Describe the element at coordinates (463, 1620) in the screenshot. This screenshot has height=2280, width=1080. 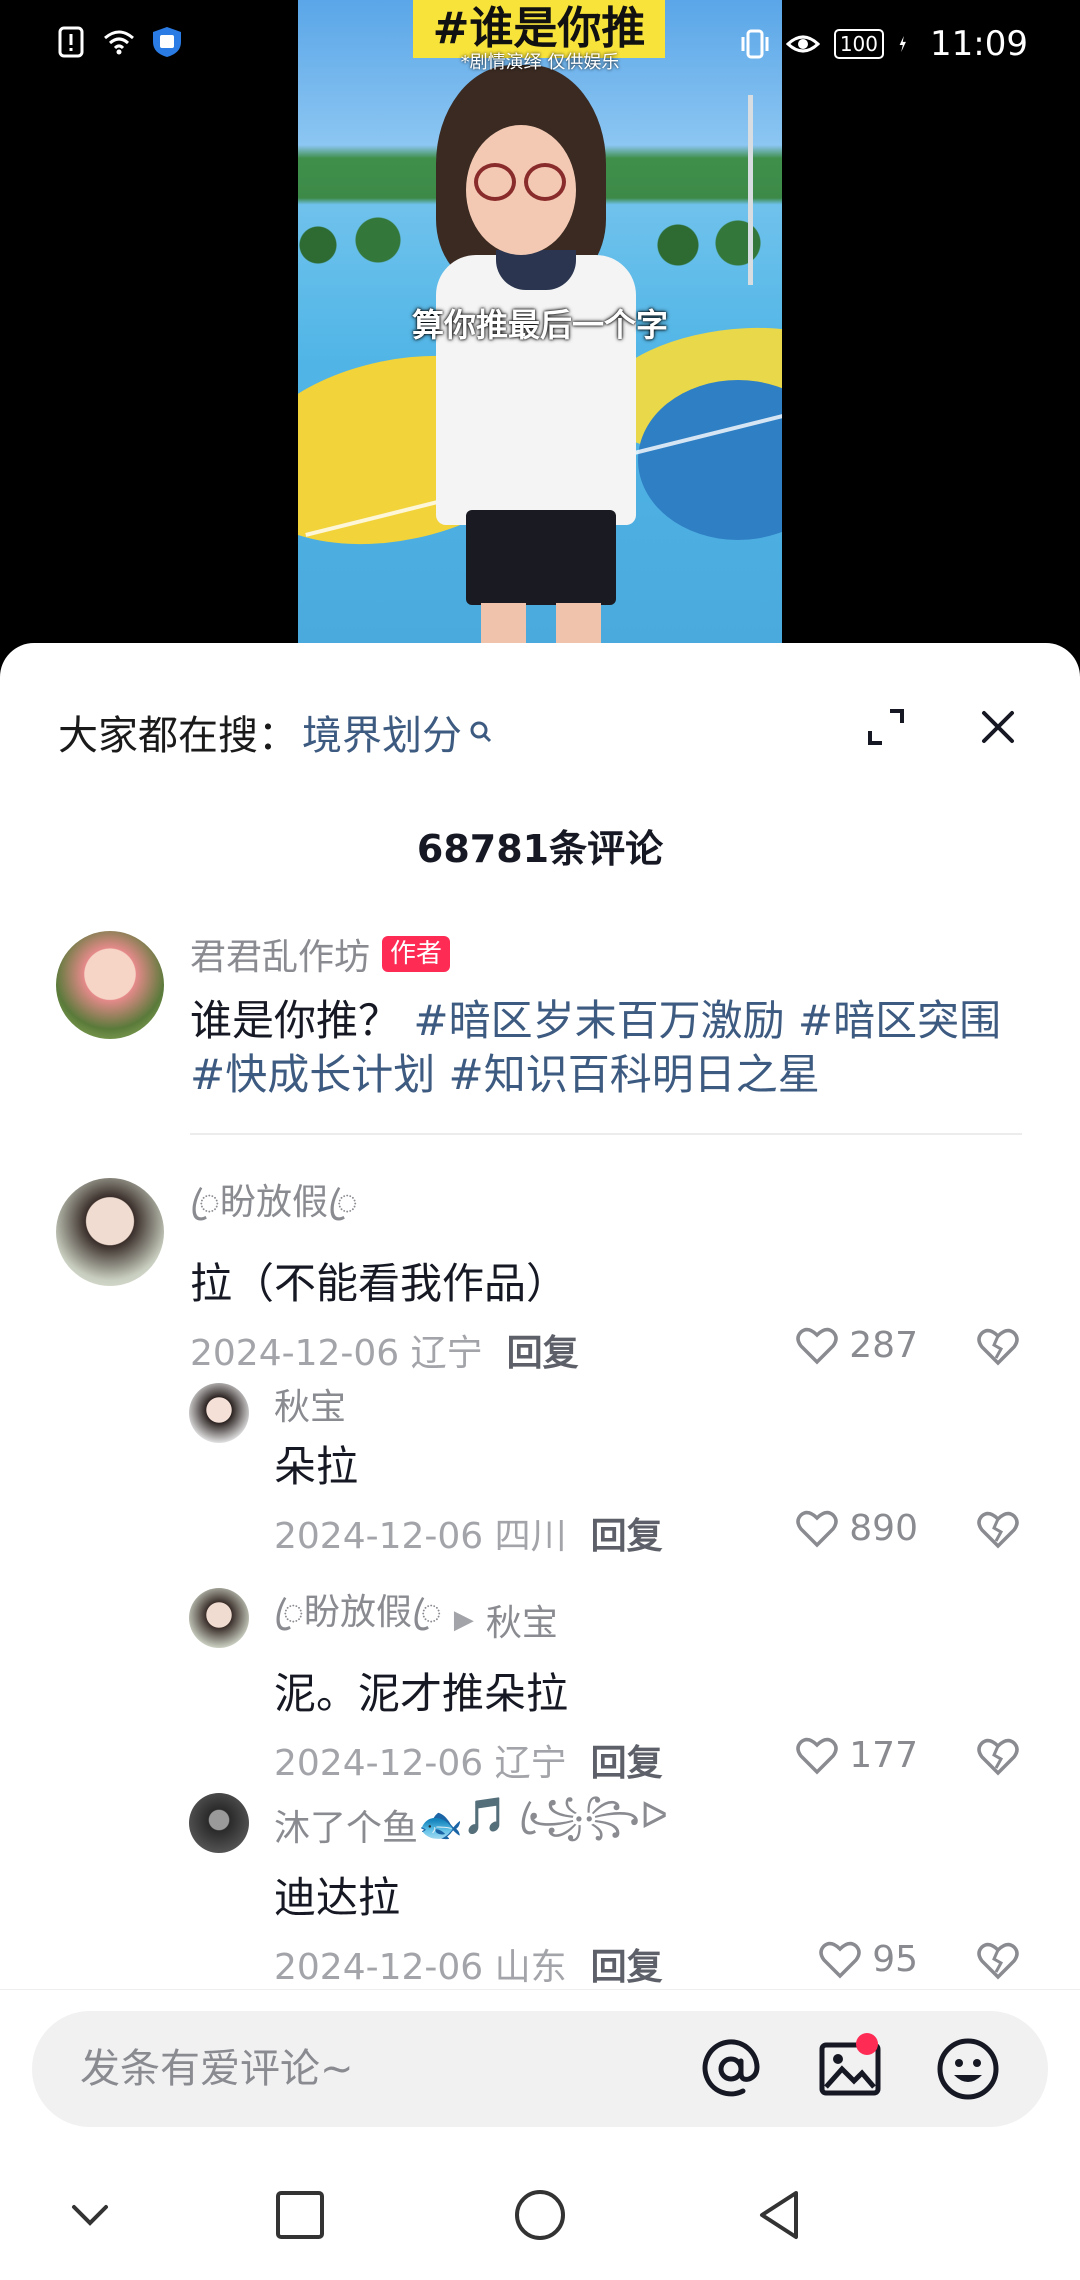
I see `reply-to-arrow-icon: ▶` at that location.